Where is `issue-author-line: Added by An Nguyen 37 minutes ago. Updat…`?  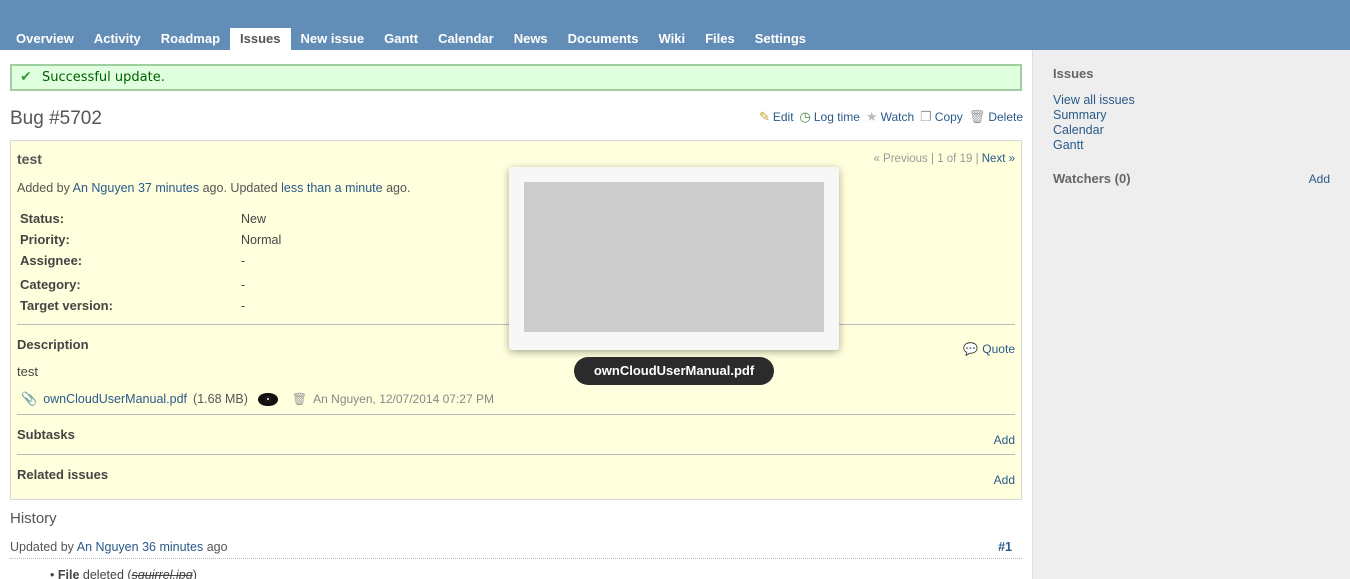
issue-author-line: Added by An Nguyen 37 minutes ago. Updat… is located at coordinates (214, 188).